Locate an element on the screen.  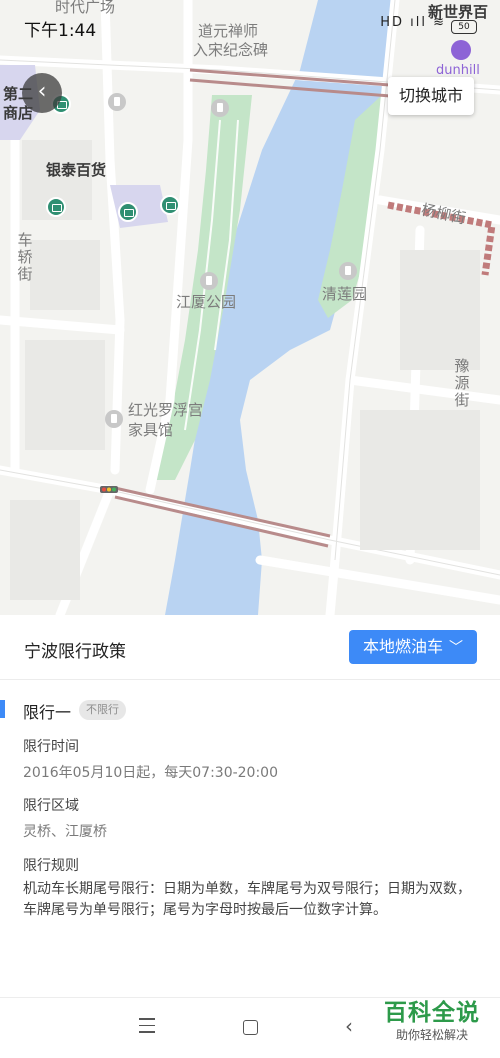
vehicle-type-select: 本地燃油车 ﹀ is located at coordinates (412, 647).